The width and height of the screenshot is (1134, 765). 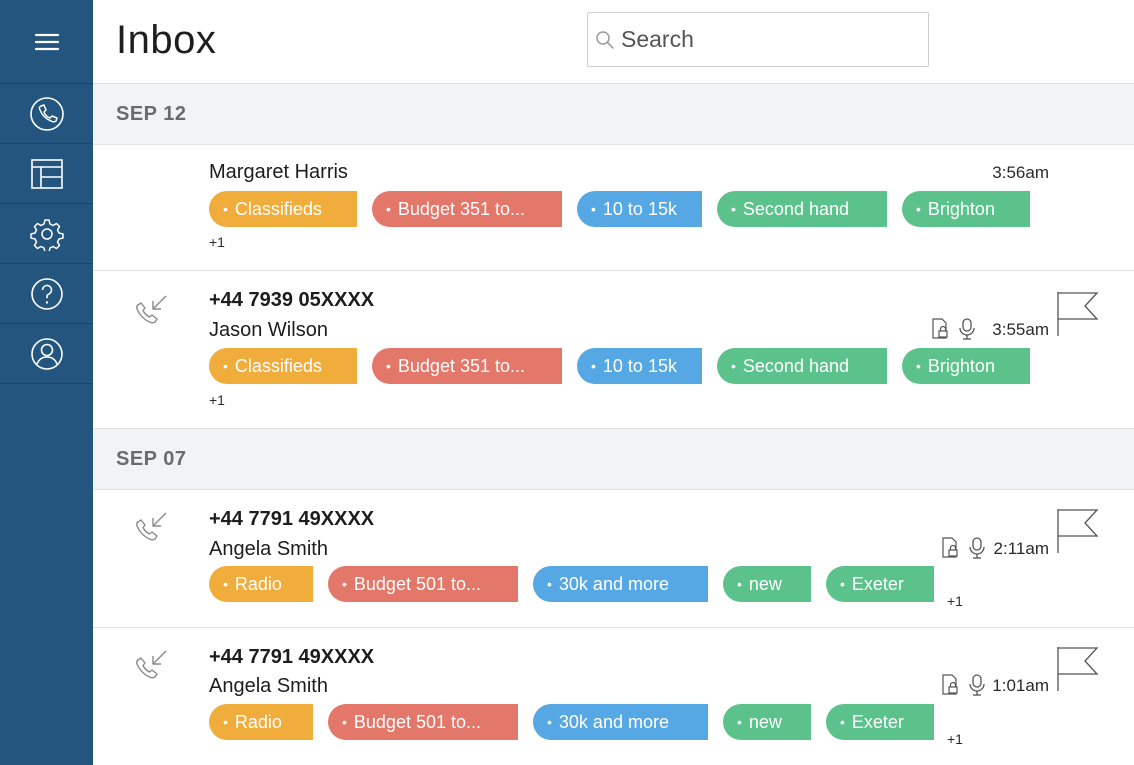 What do you see at coordinates (166, 40) in the screenshot?
I see `page-title: Inbox` at bounding box center [166, 40].